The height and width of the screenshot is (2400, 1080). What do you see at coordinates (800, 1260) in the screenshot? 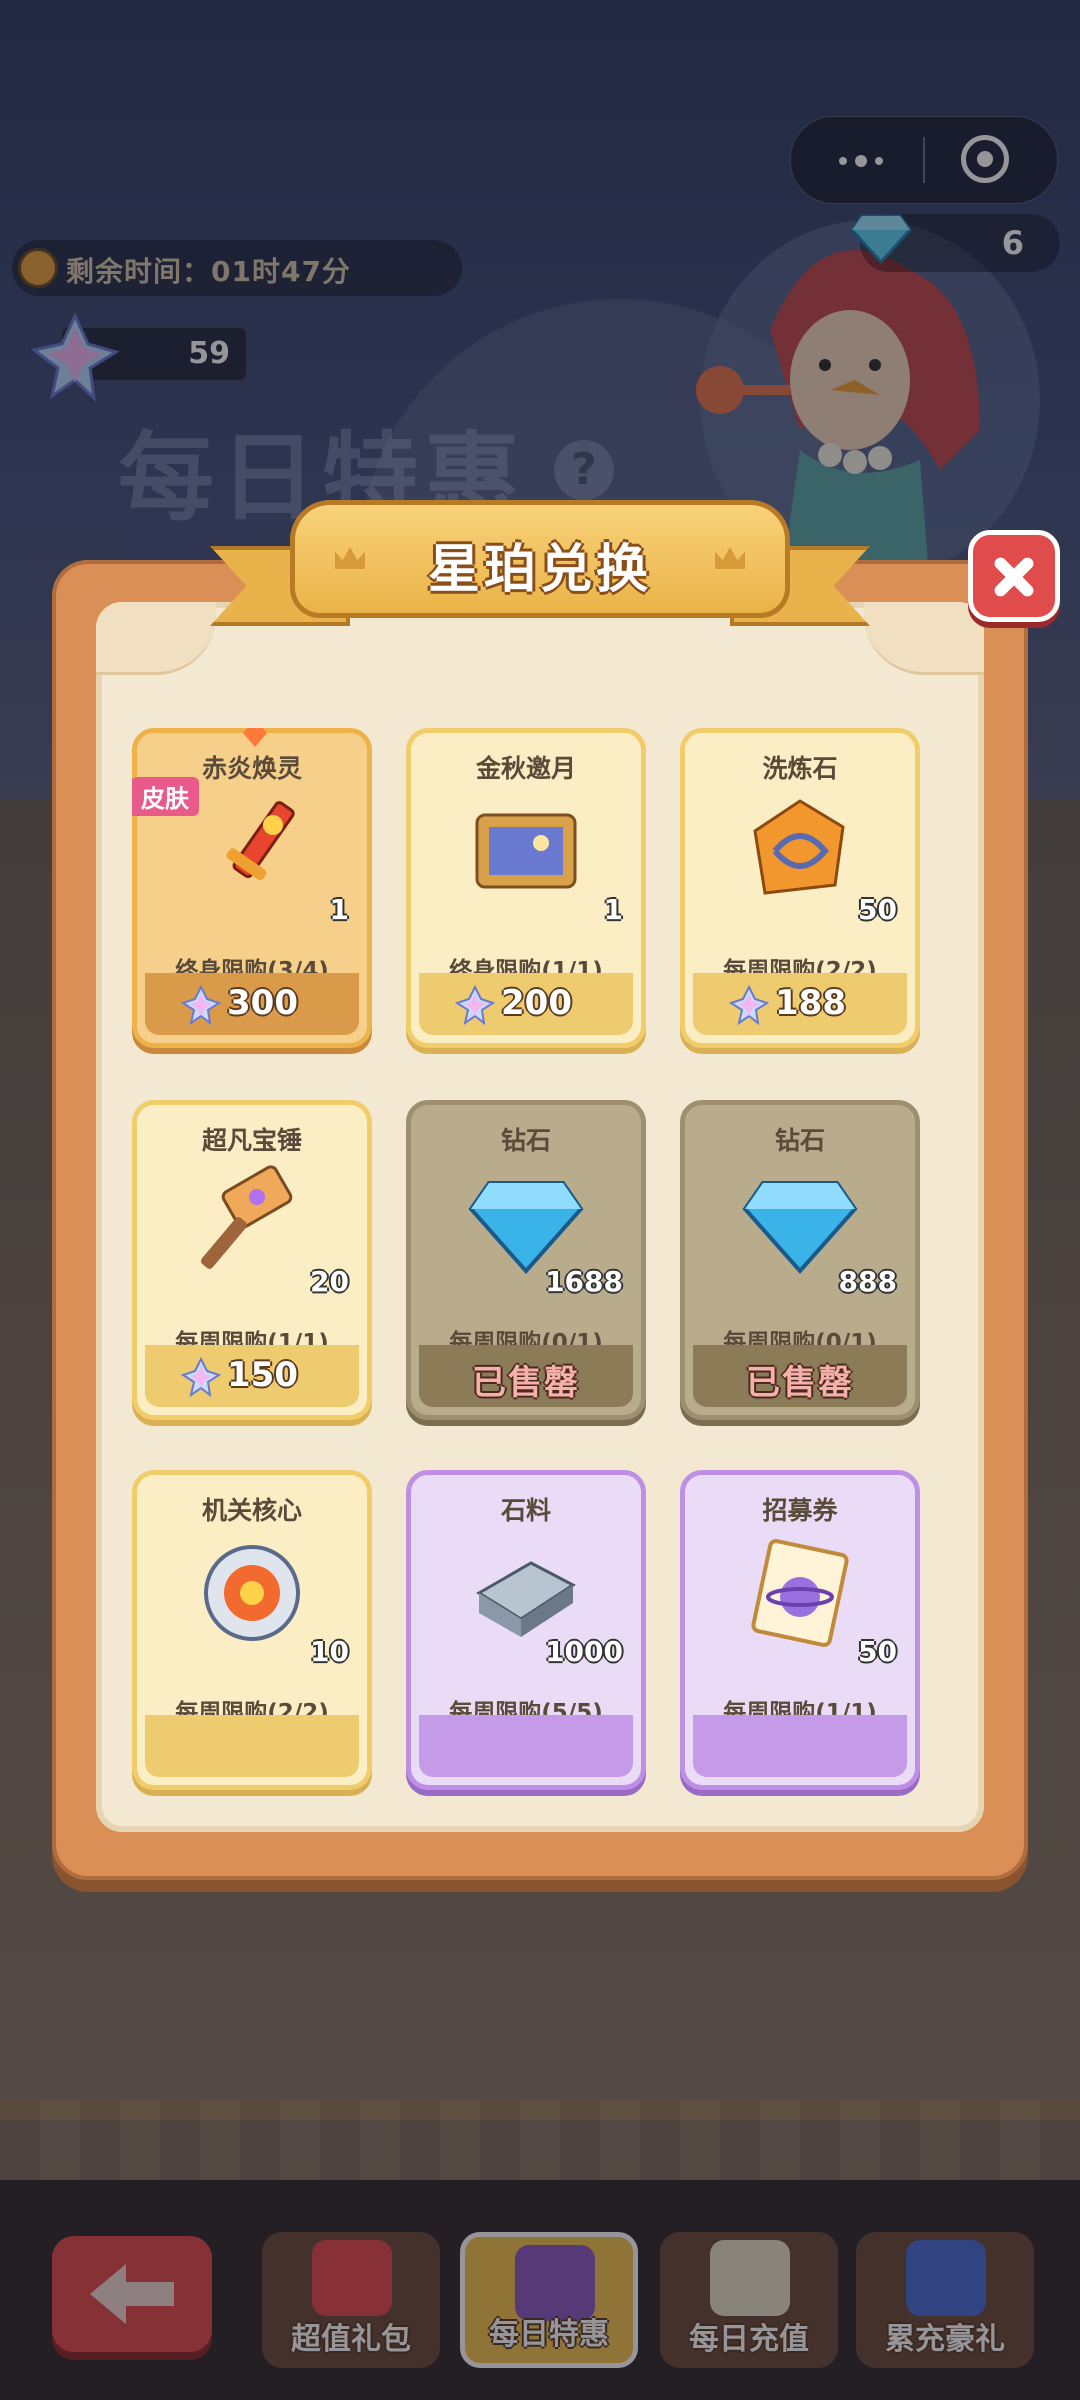
I see `item-card: 钻石 888 每周限购(0/1) 已售罄` at bounding box center [800, 1260].